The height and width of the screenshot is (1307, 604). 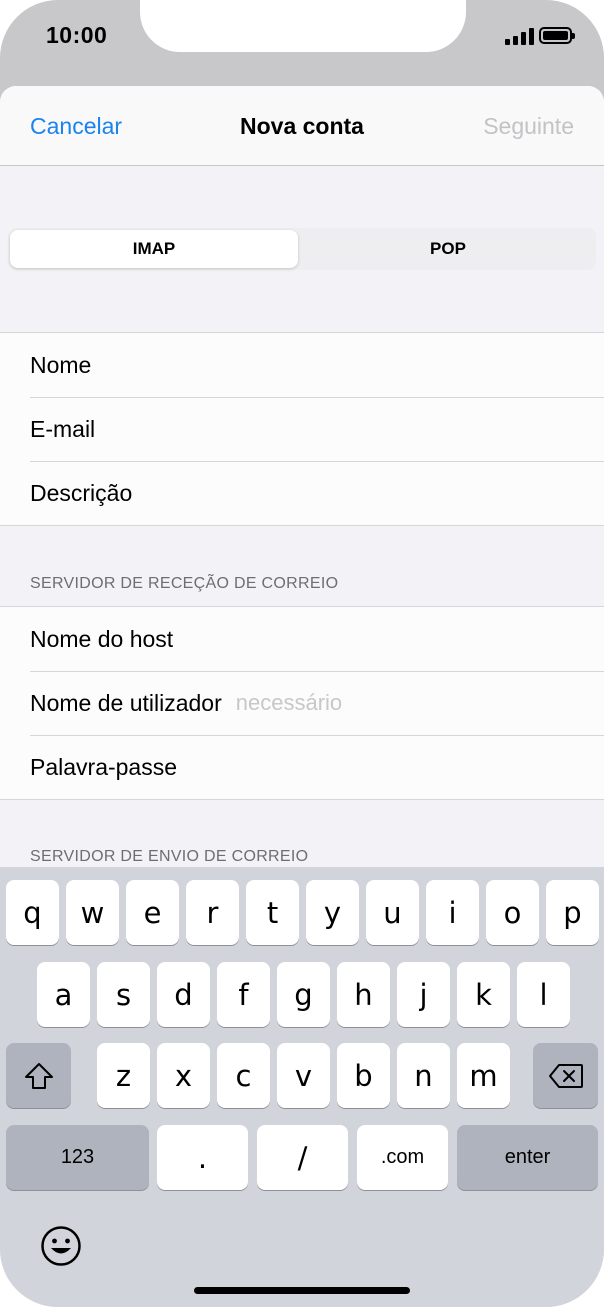 I want to click on email-field: E-mail, so click(x=302, y=429).